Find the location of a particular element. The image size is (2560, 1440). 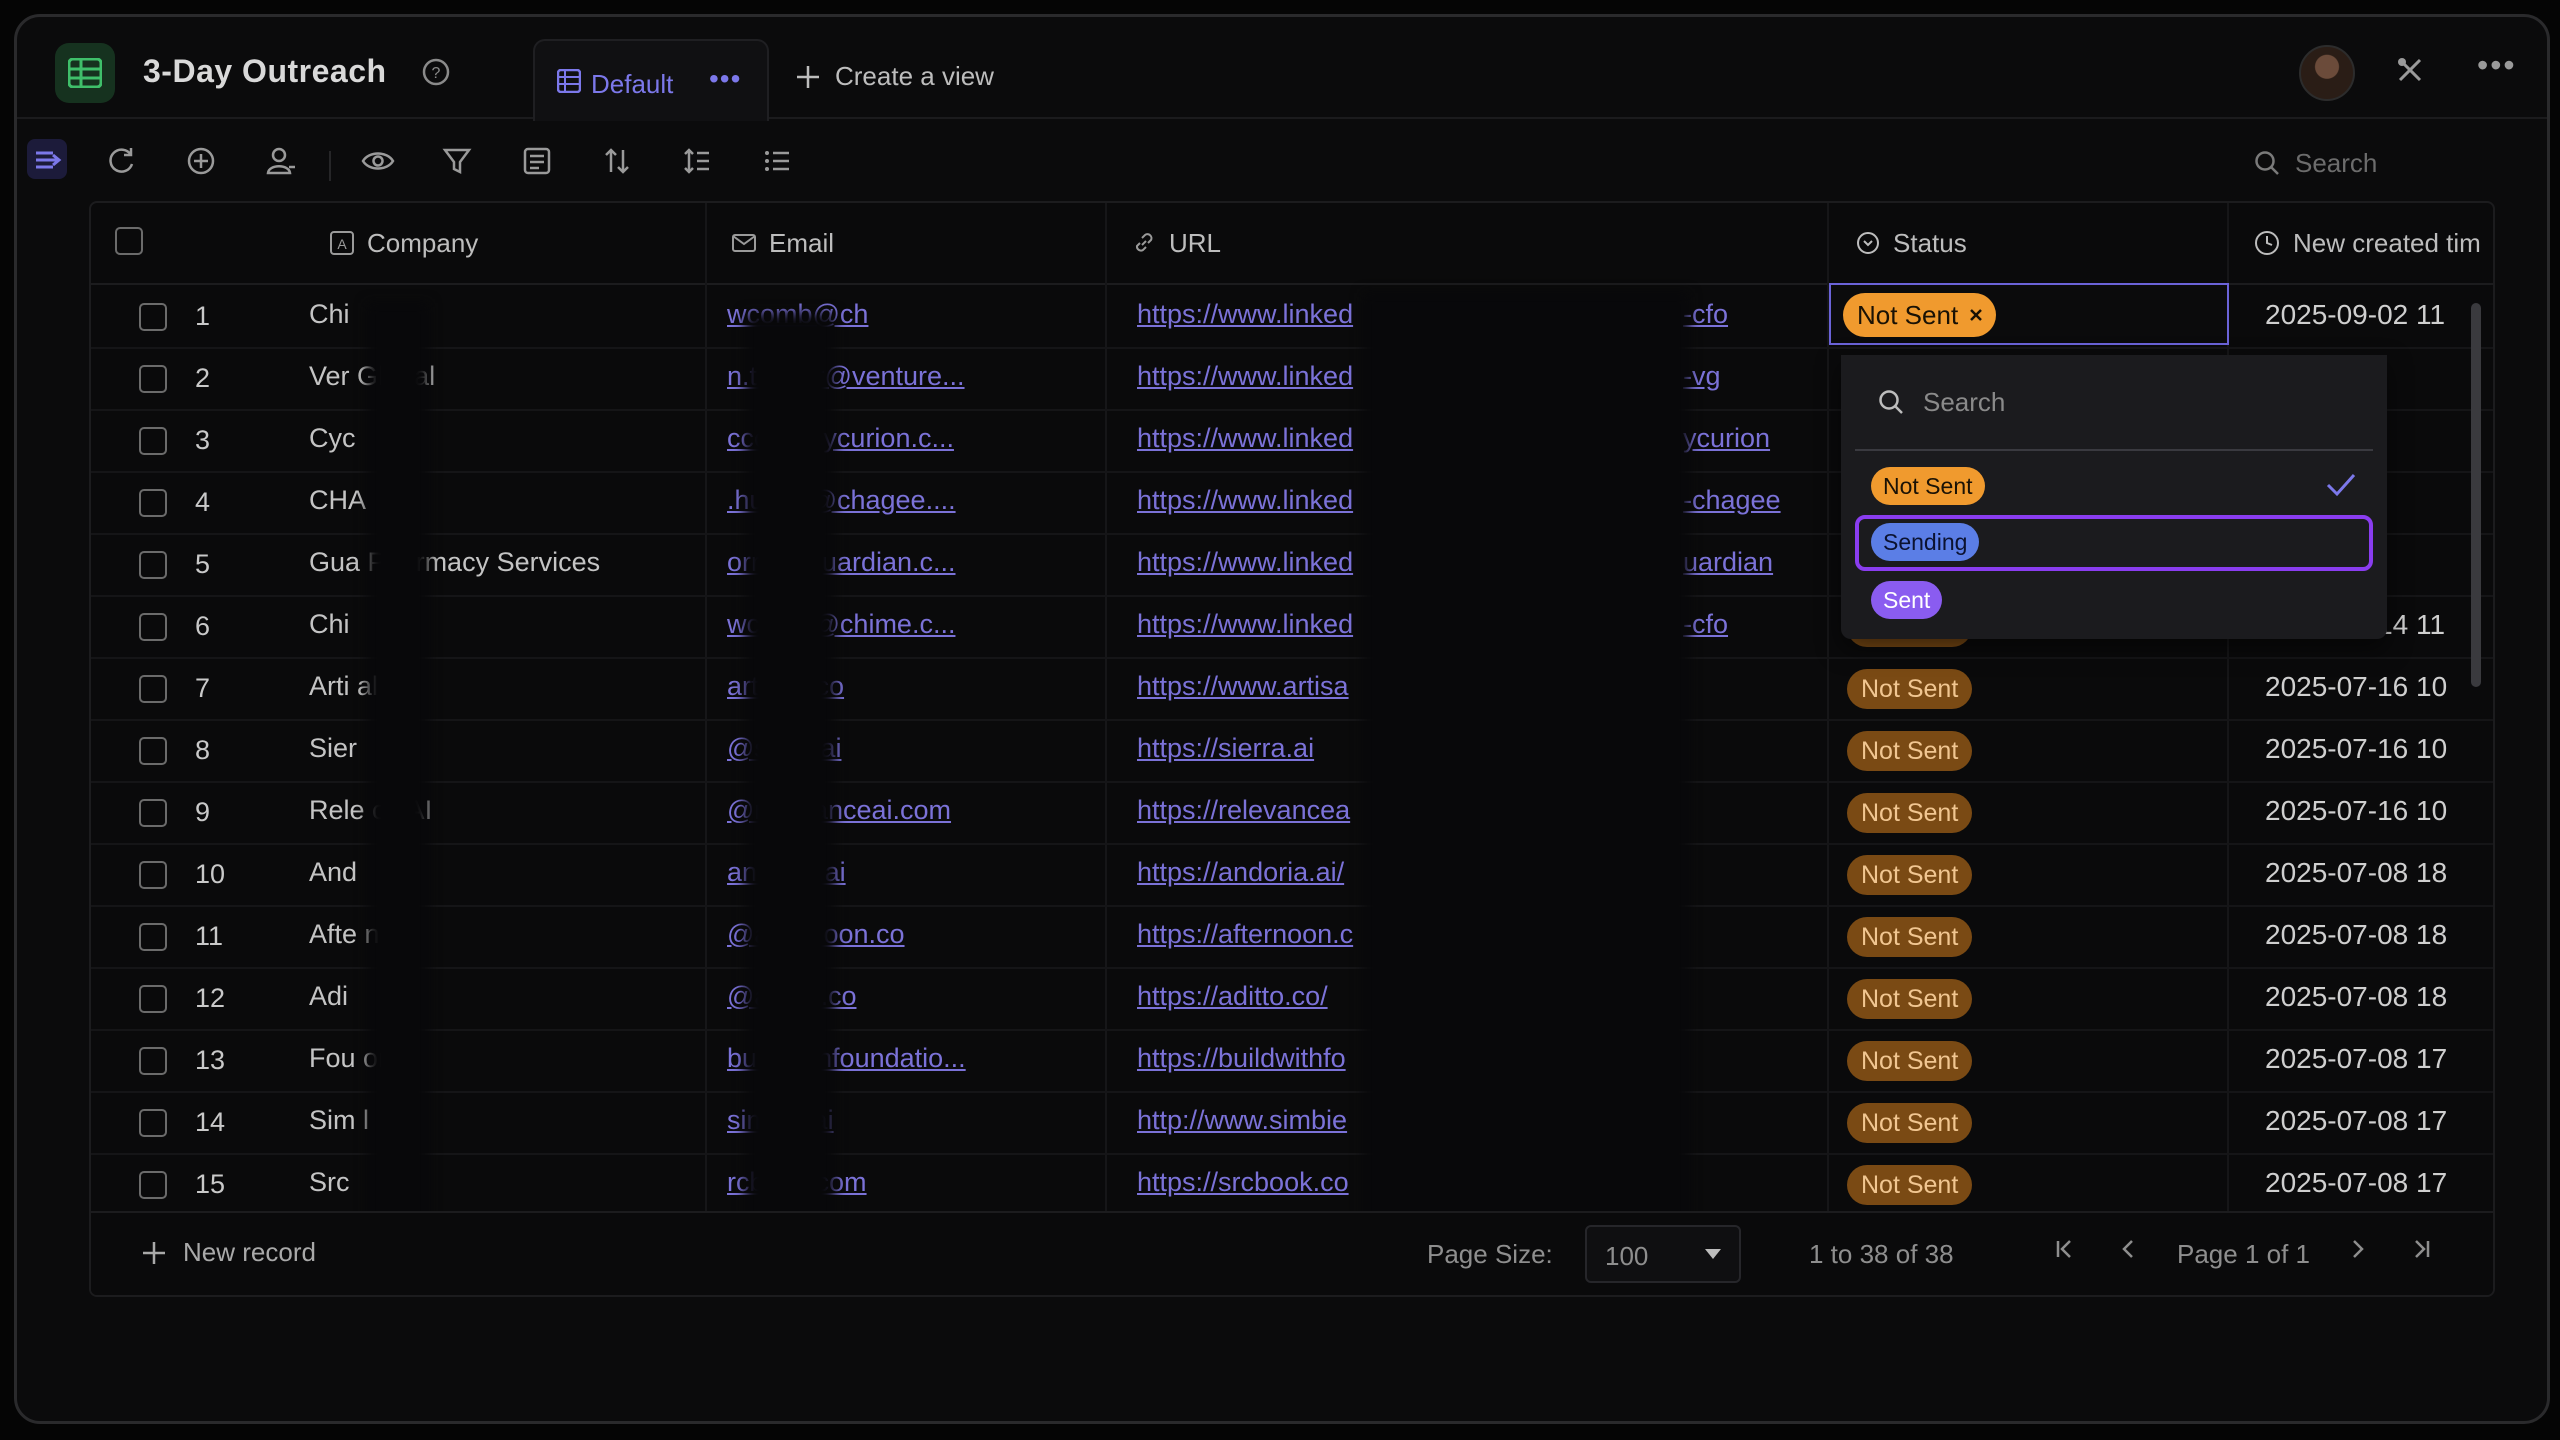

list-icon is located at coordinates (777, 161).